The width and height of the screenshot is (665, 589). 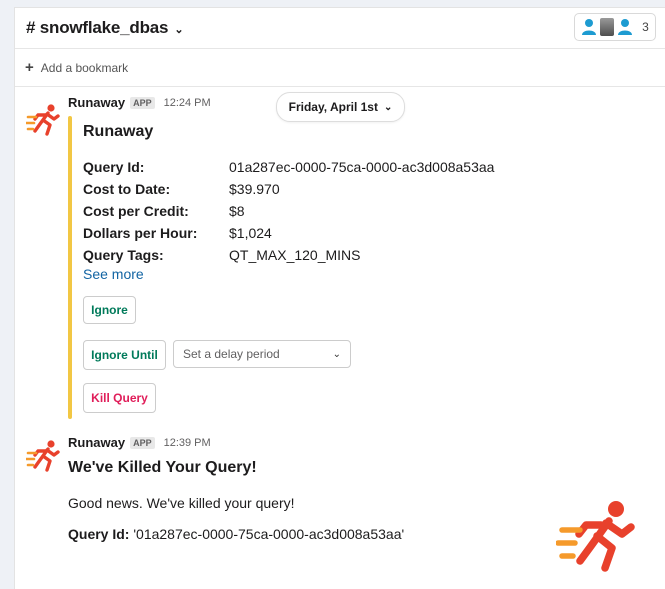 What do you see at coordinates (124, 355) in the screenshot?
I see `ignore-until-button: Ignore Until` at bounding box center [124, 355].